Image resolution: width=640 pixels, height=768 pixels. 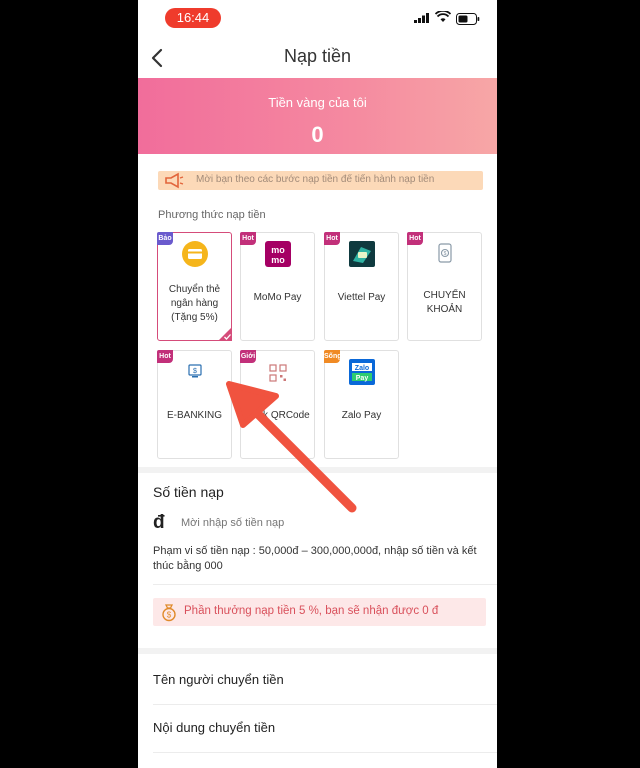 I want to click on card-label: E-BANKING, so click(x=194, y=415).